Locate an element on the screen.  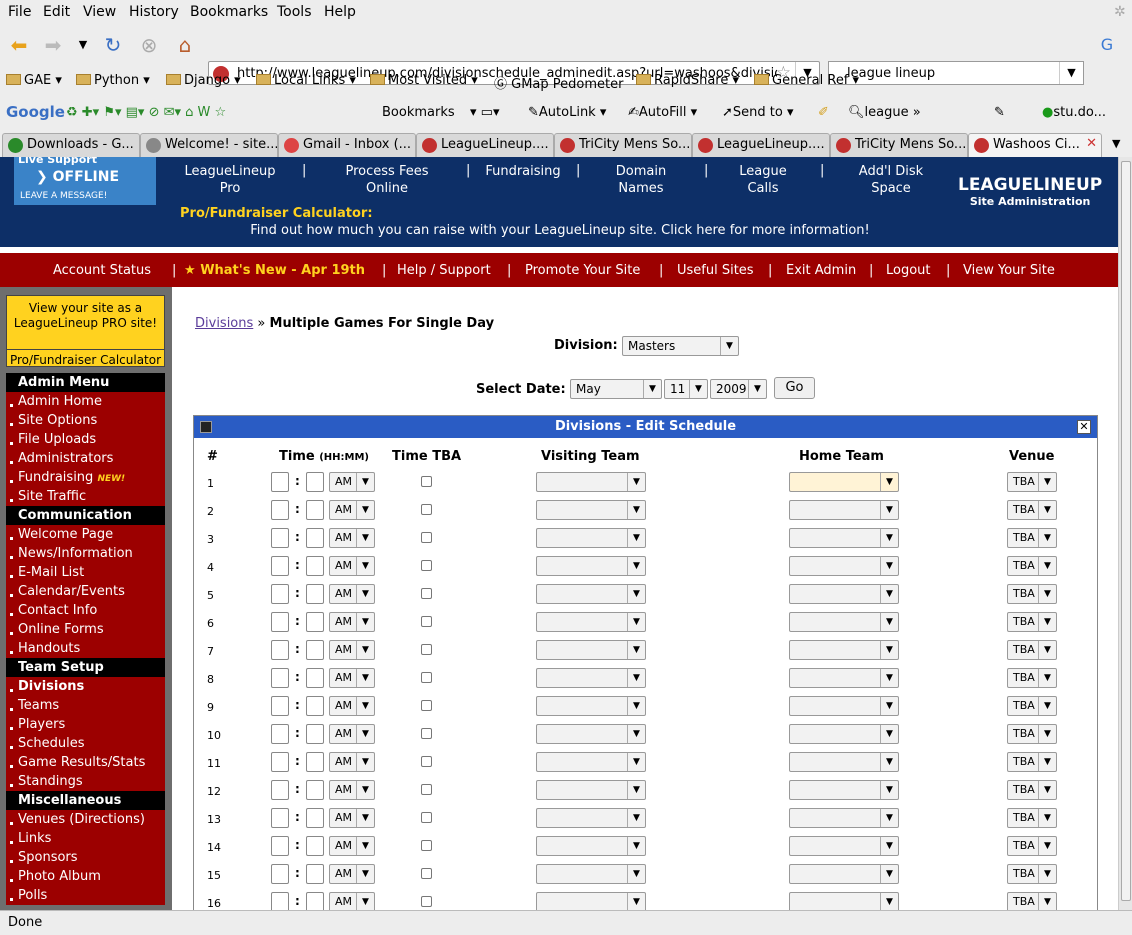
sidebar-item-standings: Standings is located at coordinates (85, 781).